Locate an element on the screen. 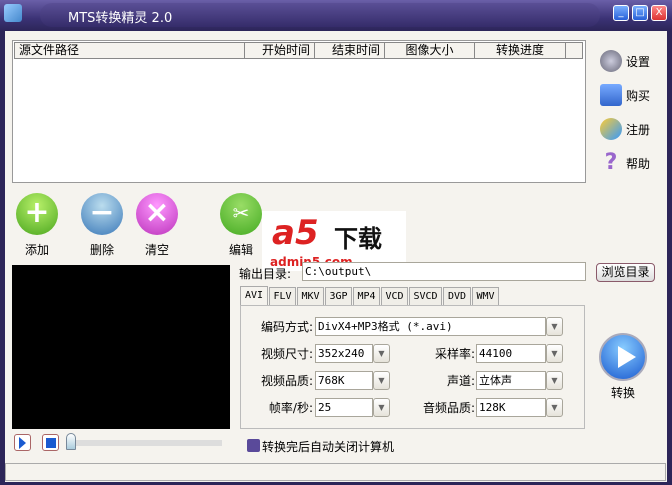 Image resolution: width=672 pixels, height=485 pixels. window-title: MTS转换精灵 2.0 is located at coordinates (120, 18).